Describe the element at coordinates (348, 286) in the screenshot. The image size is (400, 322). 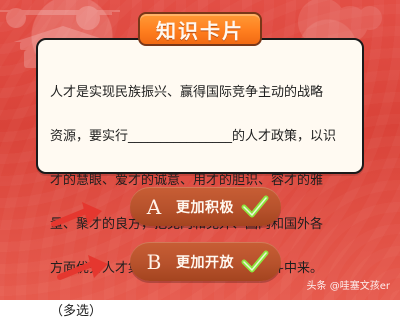
I see `watermark: 头条 @哇塞文孩er` at that location.